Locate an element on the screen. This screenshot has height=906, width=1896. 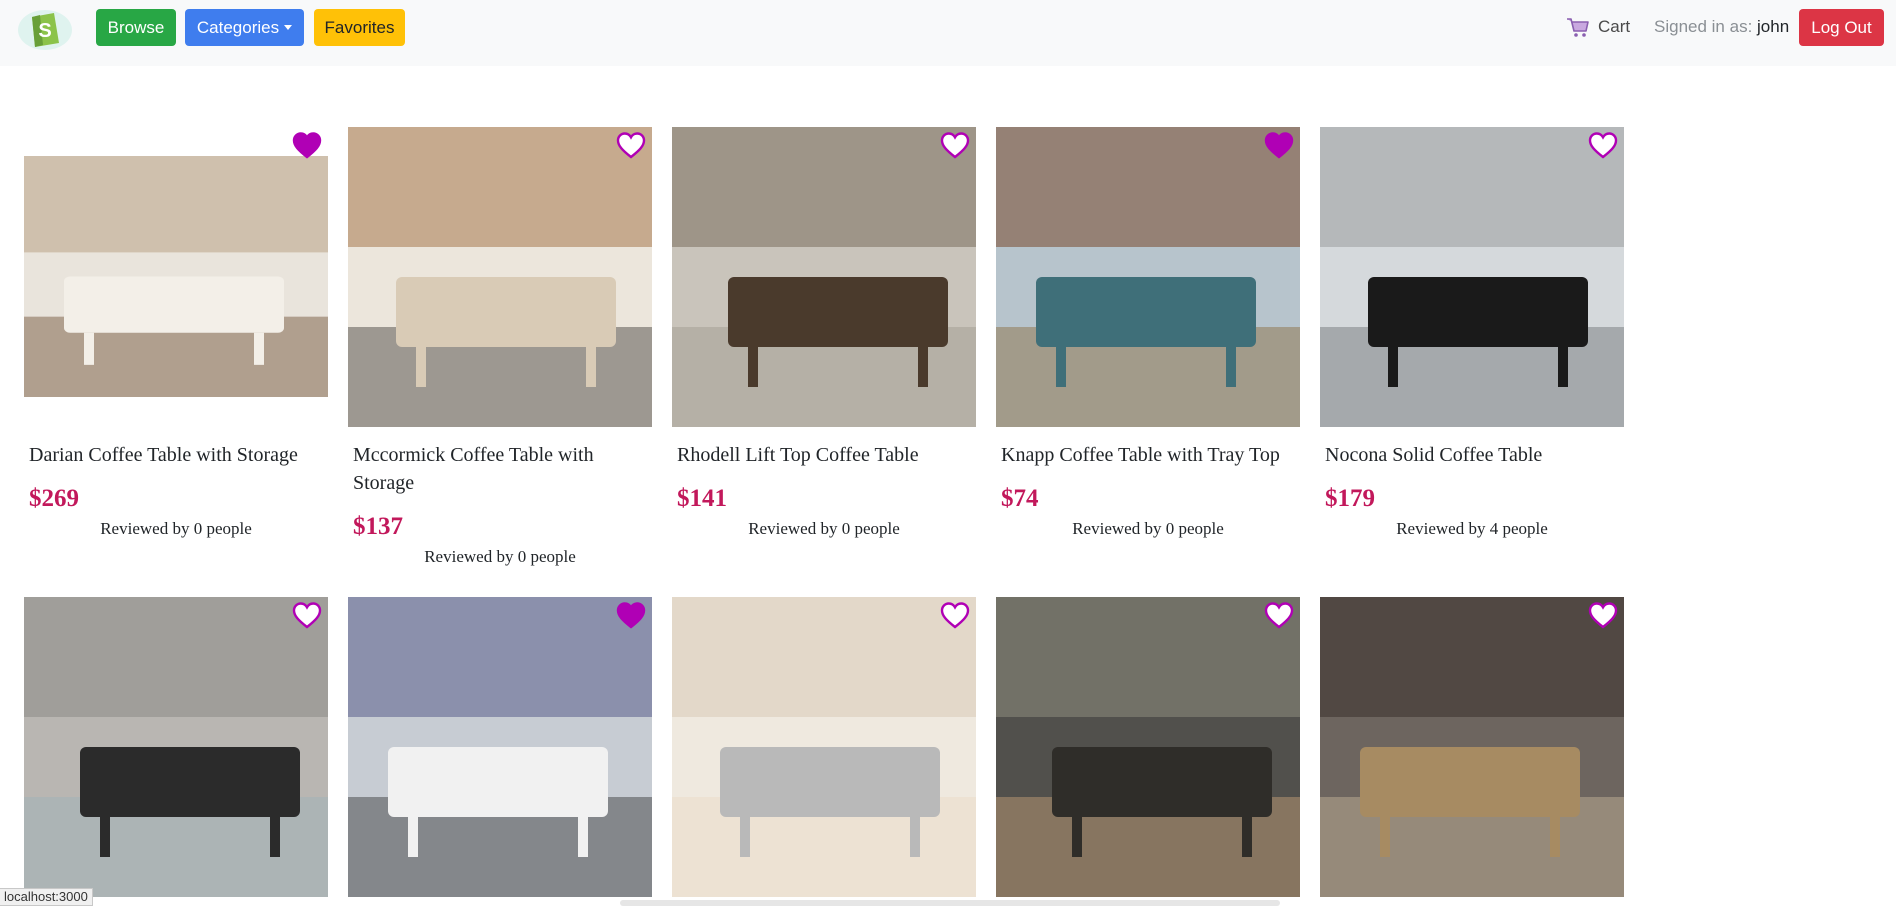
signed-in-prefix: Signed in as: is located at coordinates (1703, 26).